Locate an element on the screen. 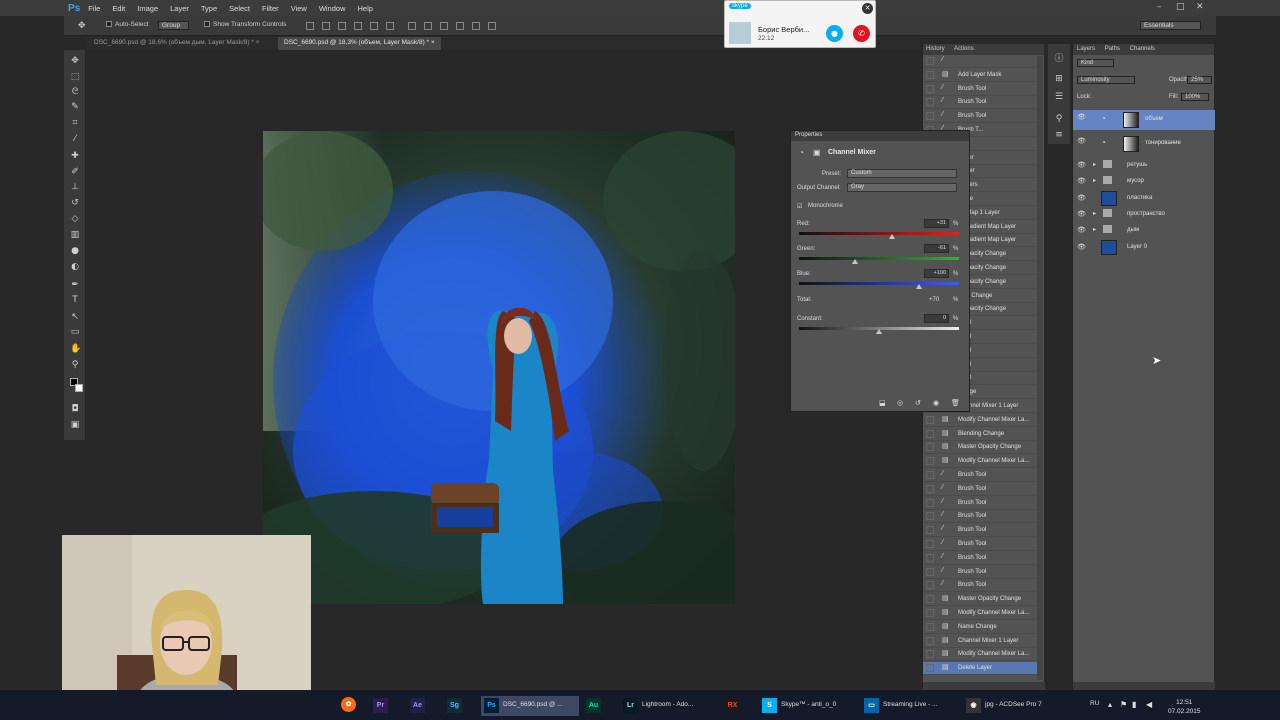 The width and height of the screenshot is (1280, 720). quick-mask-icon: ◘ is located at coordinates (75, 409).